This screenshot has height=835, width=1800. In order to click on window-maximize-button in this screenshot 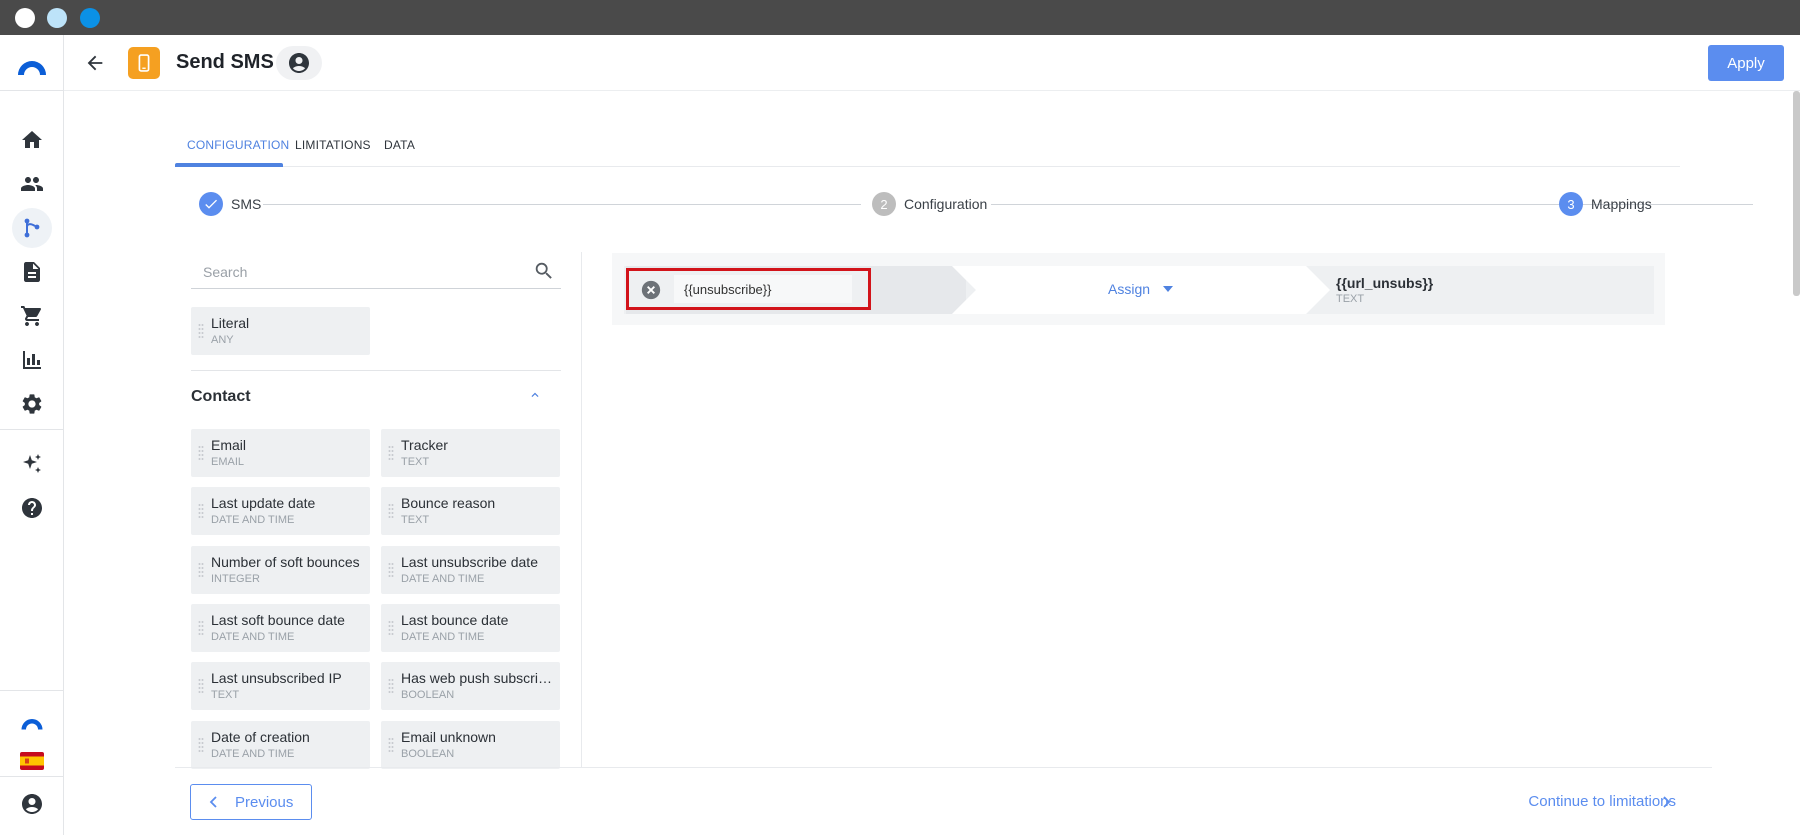, I will do `click(90, 18)`.